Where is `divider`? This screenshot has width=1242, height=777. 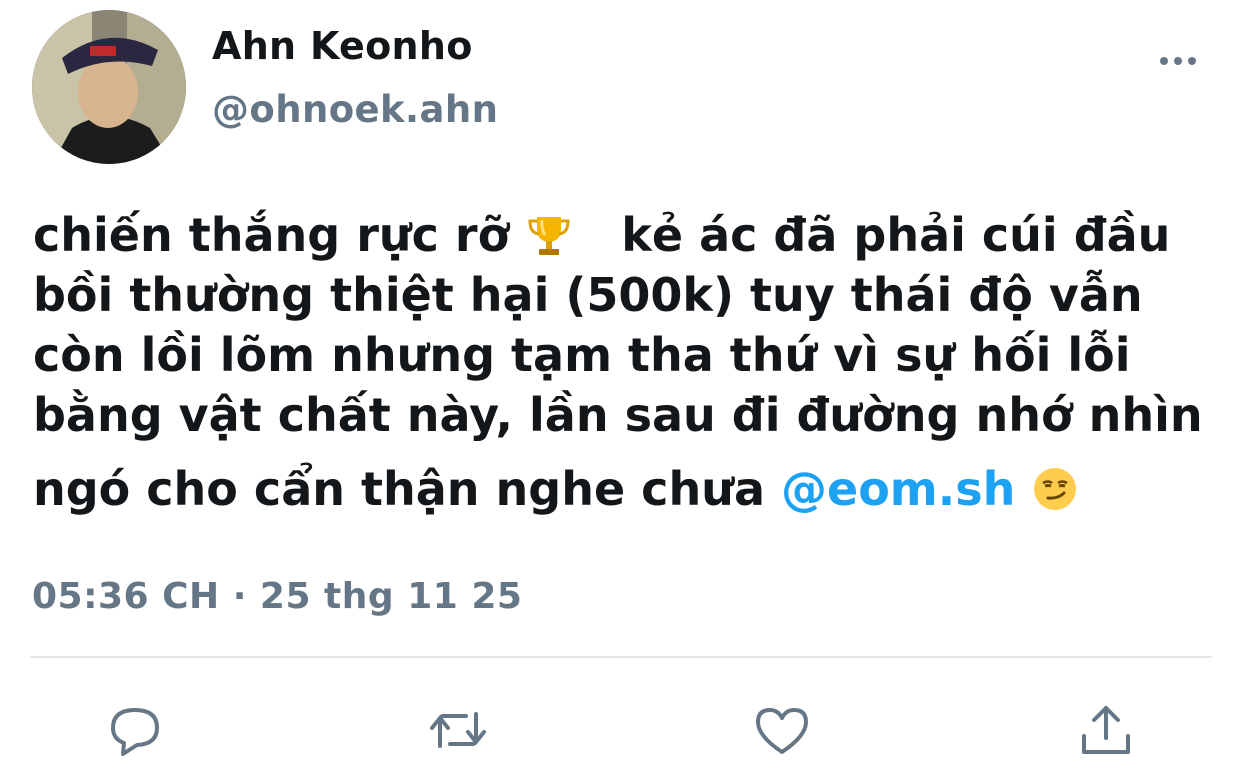 divider is located at coordinates (621, 657).